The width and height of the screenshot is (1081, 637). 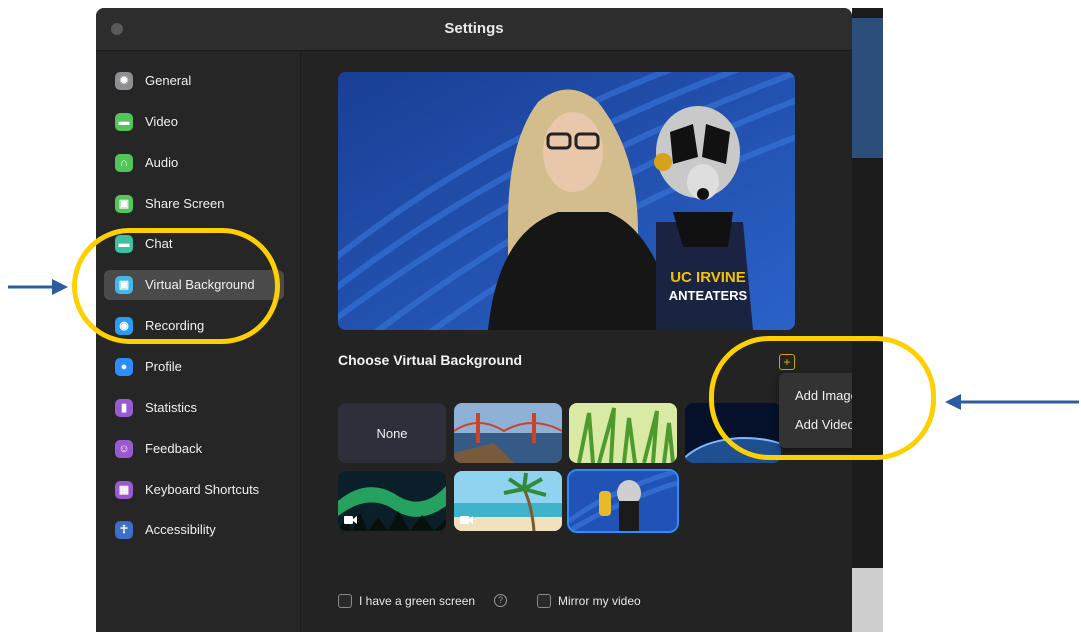 I want to click on sidebar-item-video: ▬ Video, so click(x=194, y=122).